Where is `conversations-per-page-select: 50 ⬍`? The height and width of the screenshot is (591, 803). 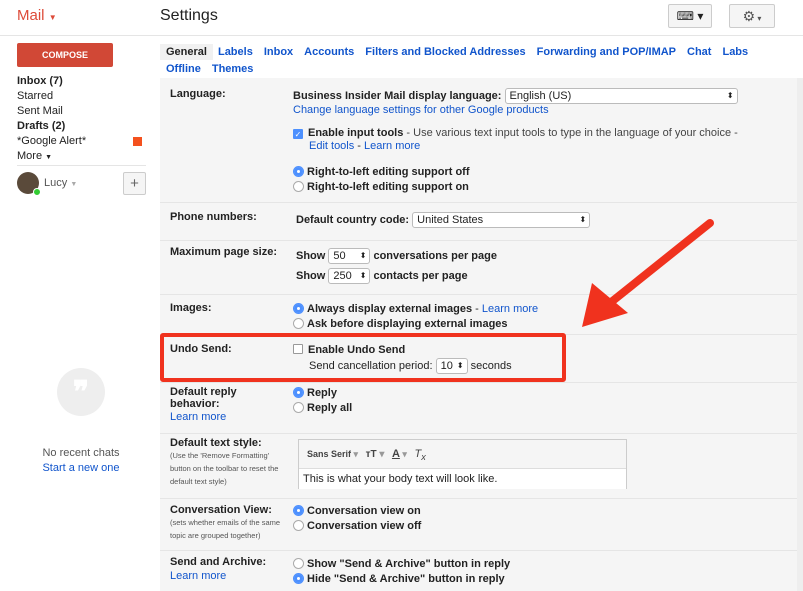
conversations-per-page-select: 50 ⬍ is located at coordinates (349, 256).